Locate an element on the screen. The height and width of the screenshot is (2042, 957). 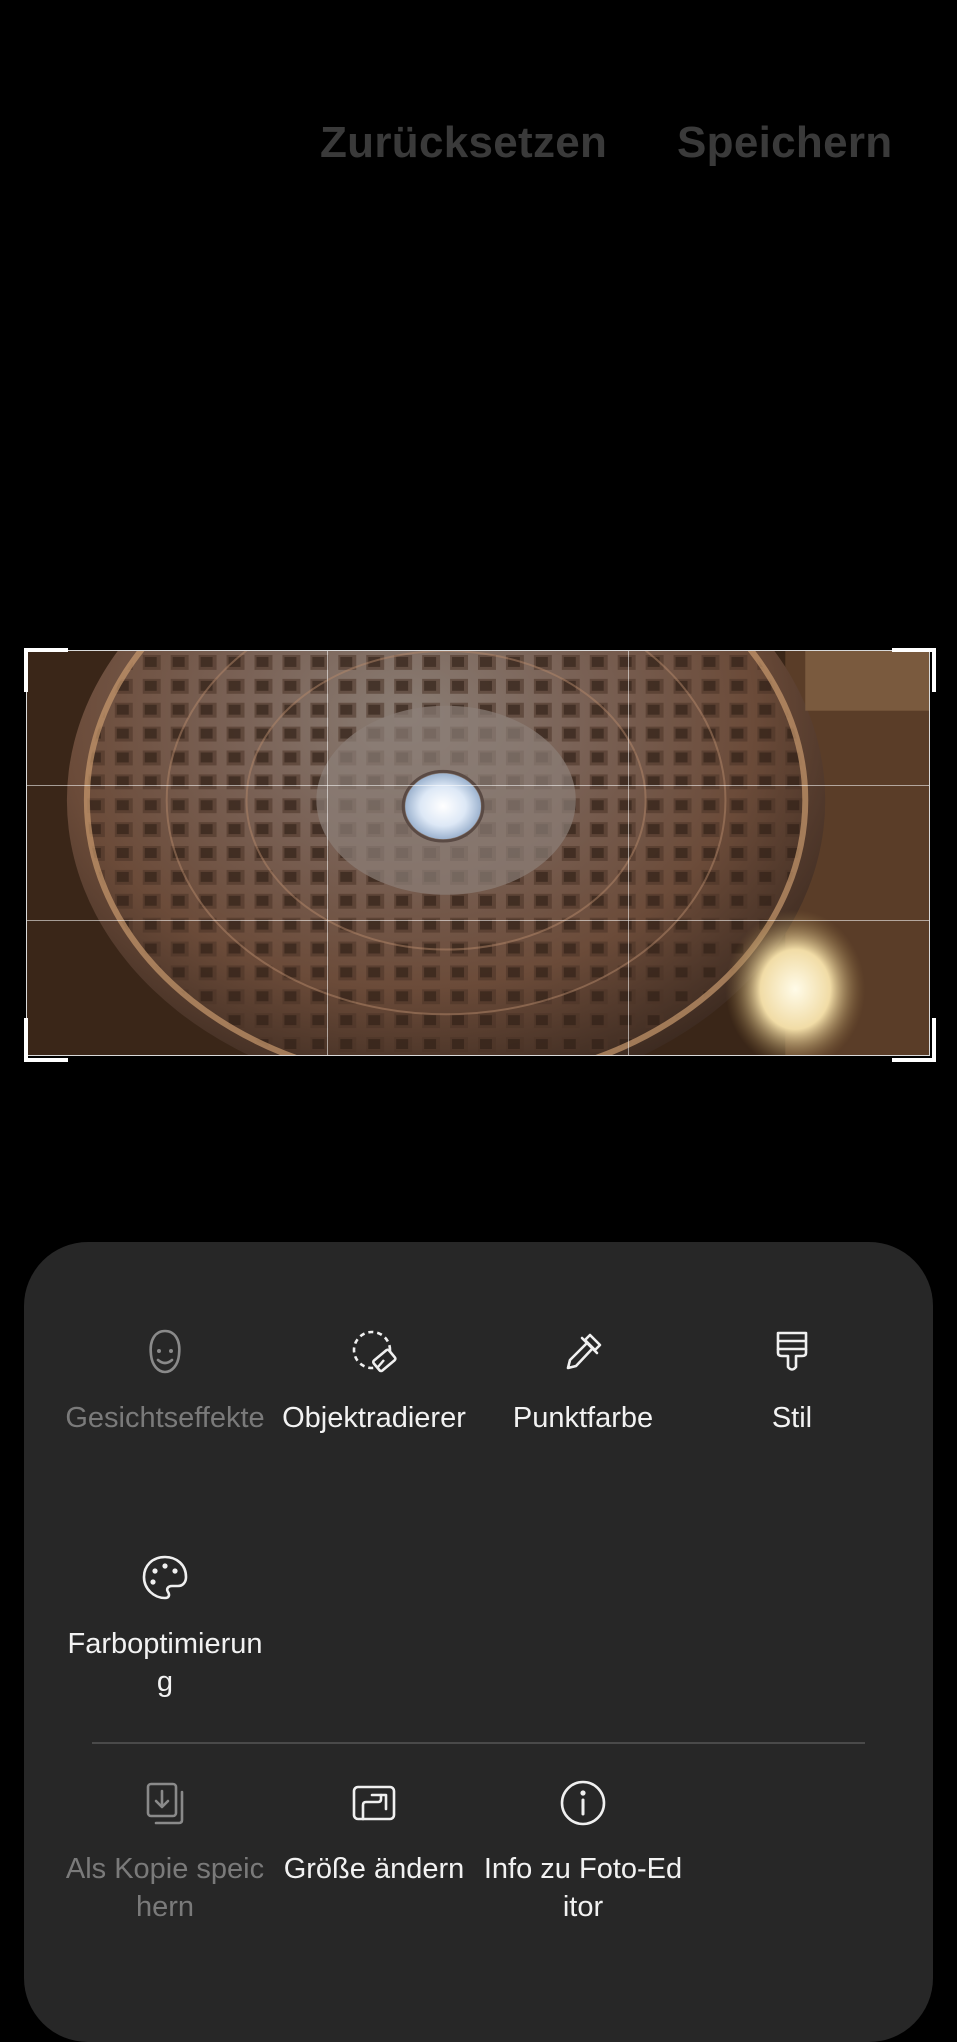
face-icon is located at coordinates (165, 1351).